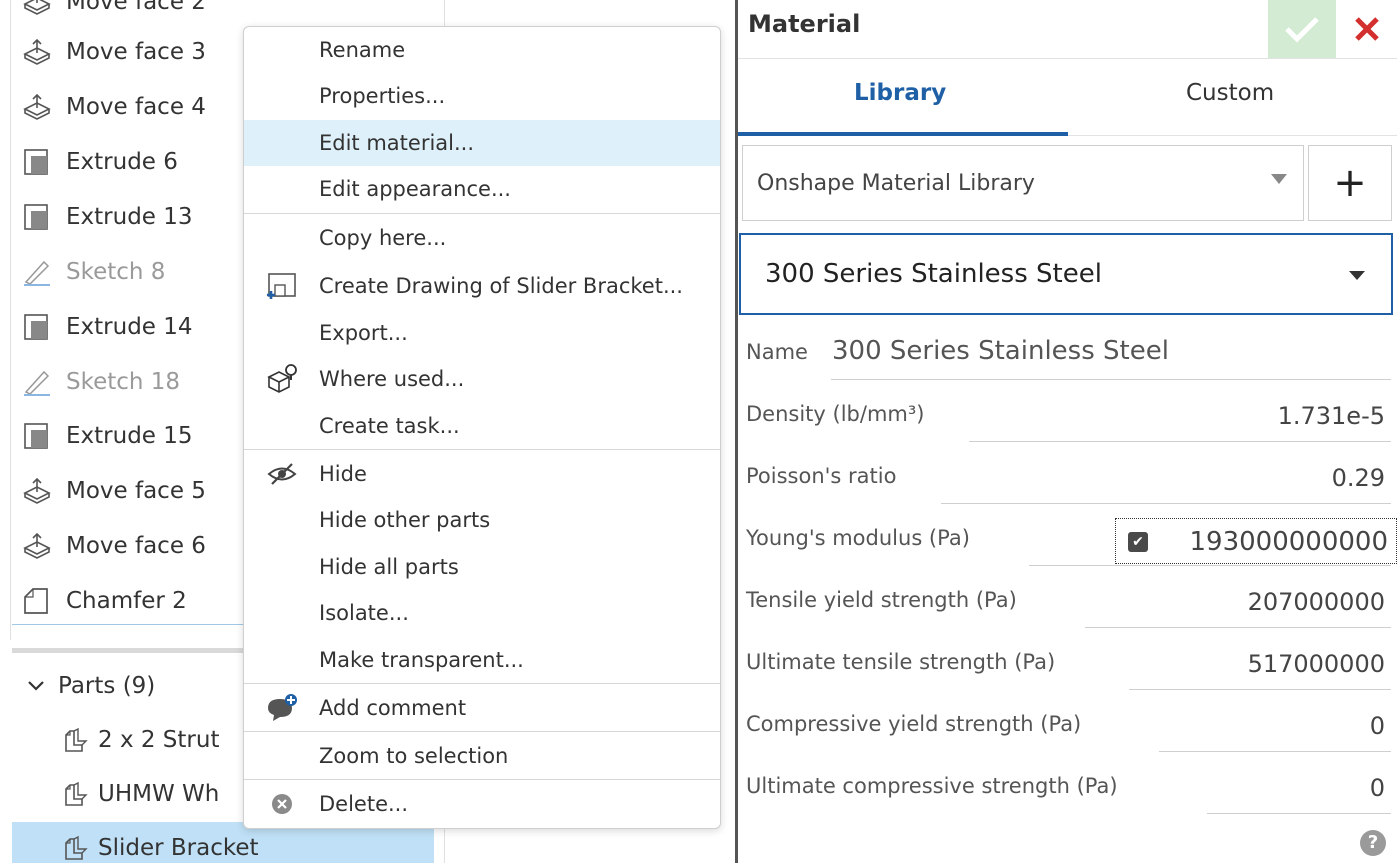  I want to click on compressive-yield-row: Compressive yield strength (Pa) 0, so click(1068, 727).